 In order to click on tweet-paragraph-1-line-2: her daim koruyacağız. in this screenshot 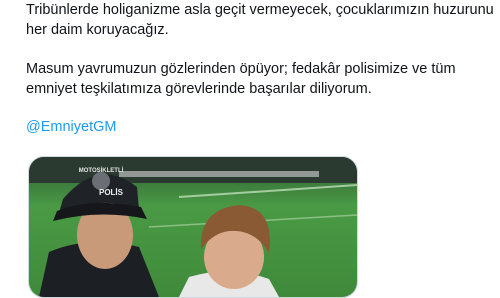, I will do `click(97, 30)`.